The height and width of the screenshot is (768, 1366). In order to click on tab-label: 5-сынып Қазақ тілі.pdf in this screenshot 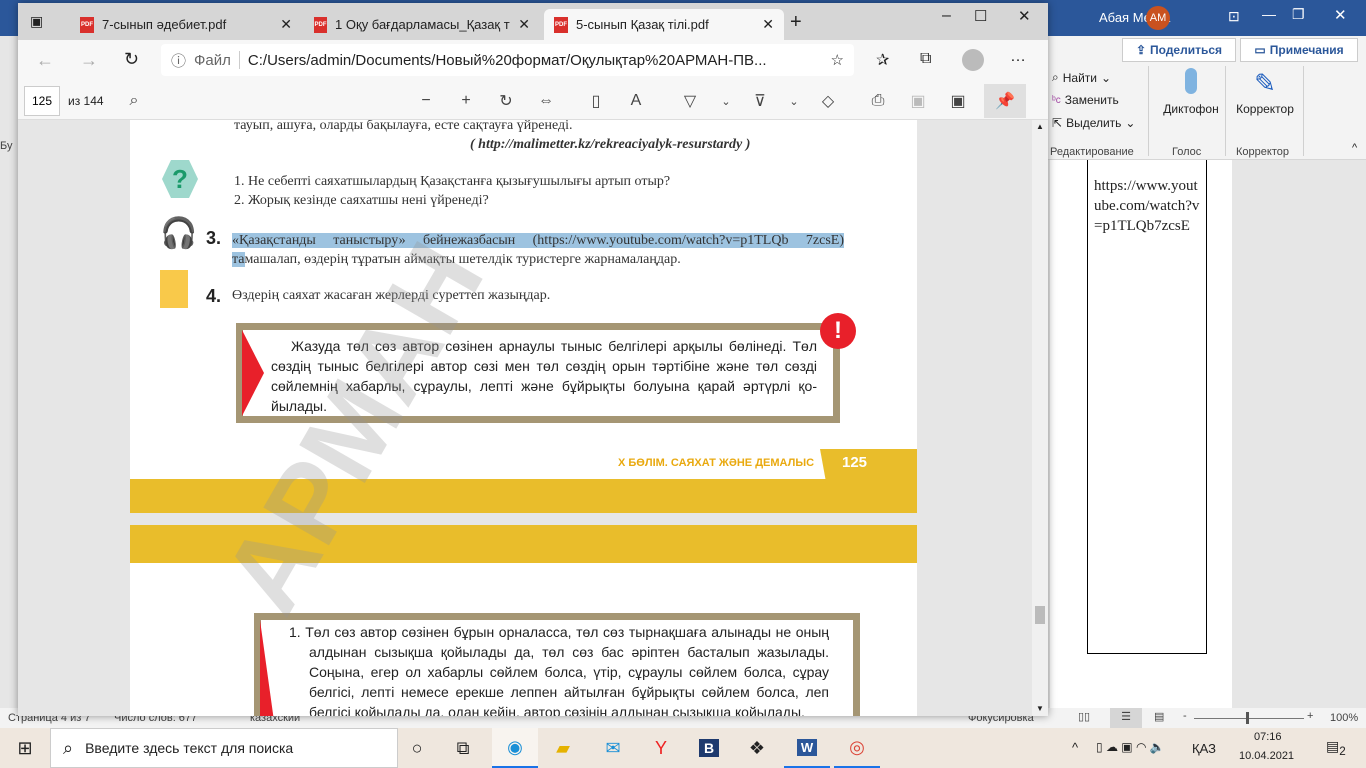, I will do `click(642, 24)`.